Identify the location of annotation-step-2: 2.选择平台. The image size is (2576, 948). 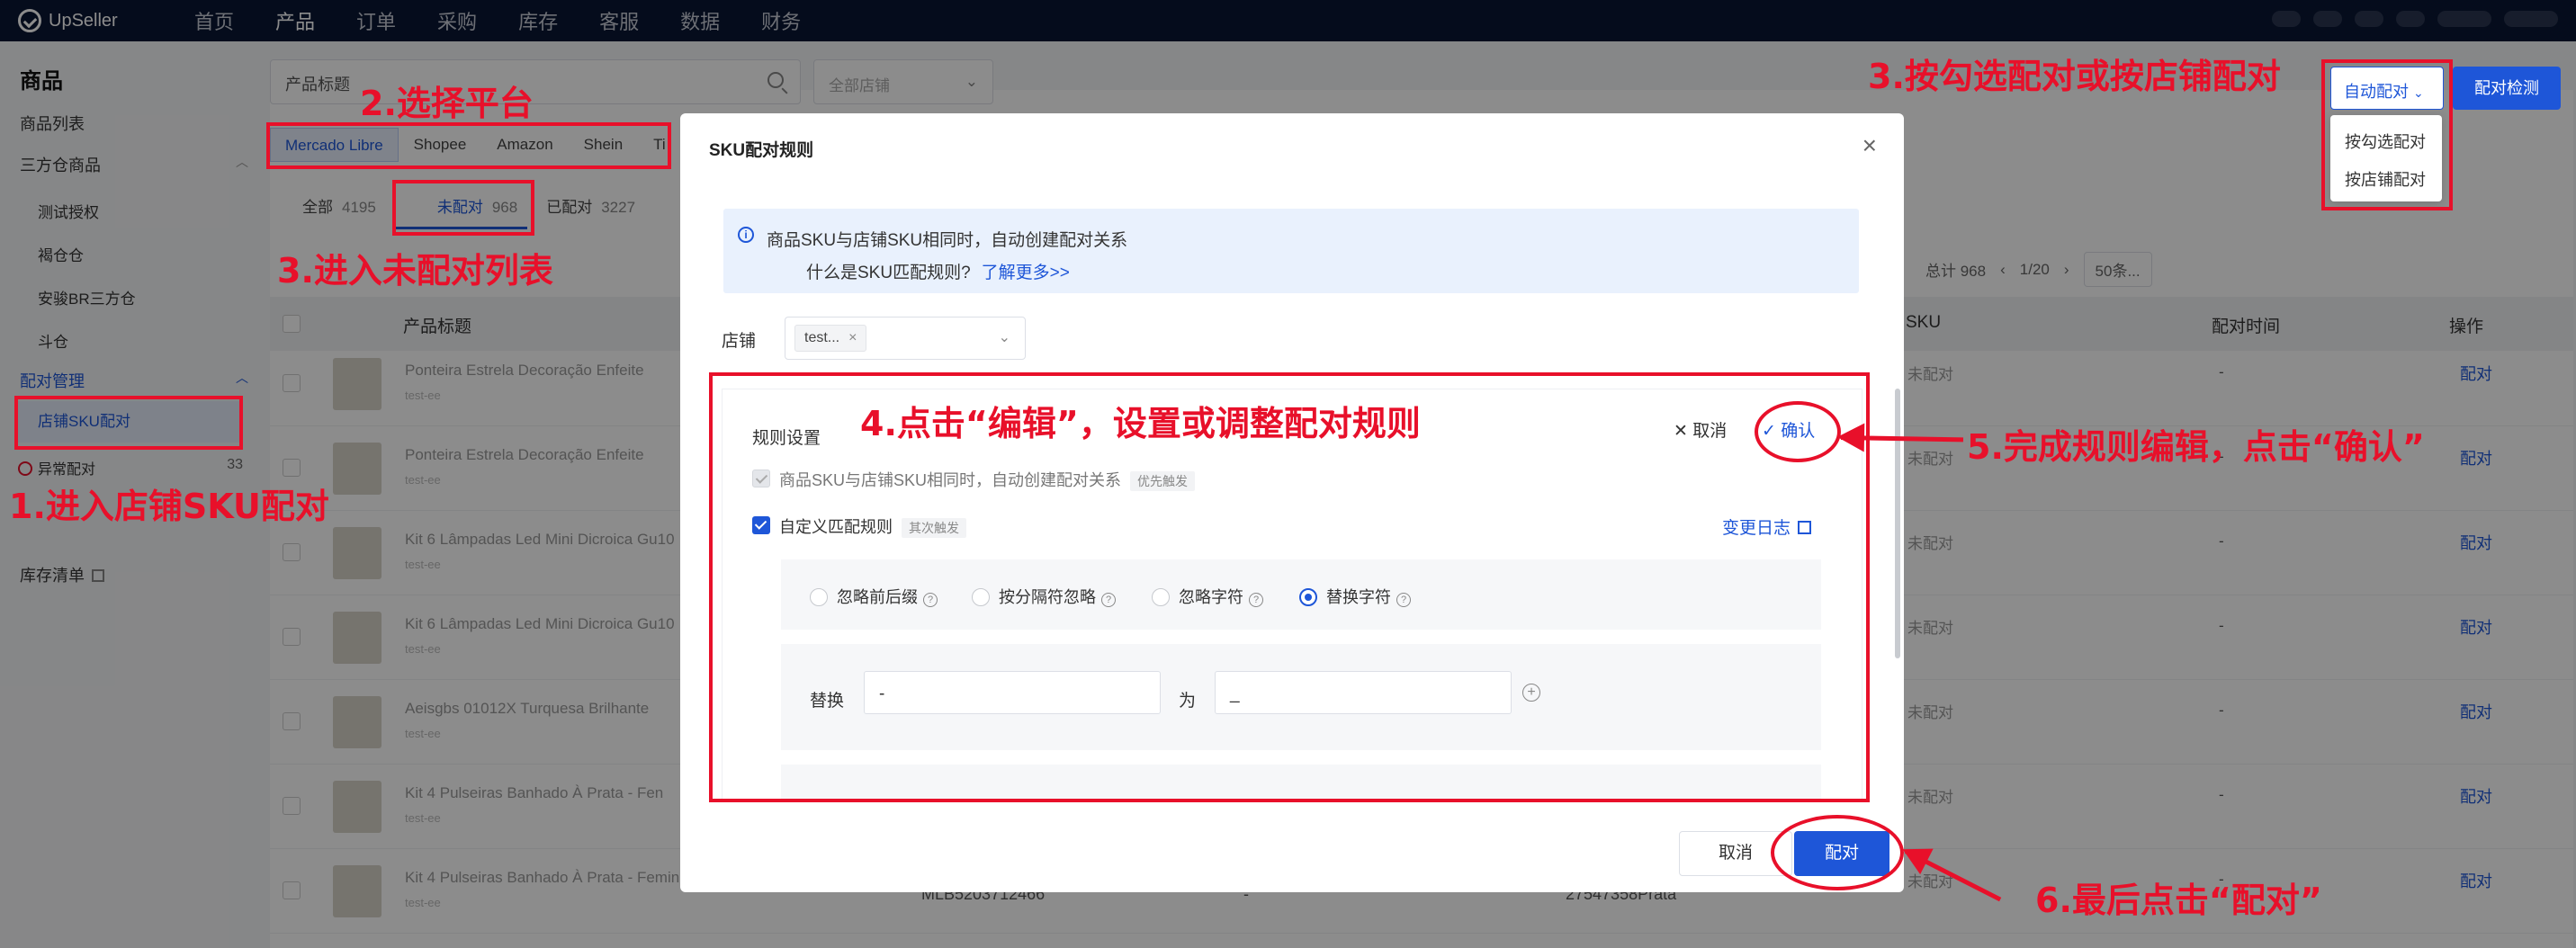
(447, 103).